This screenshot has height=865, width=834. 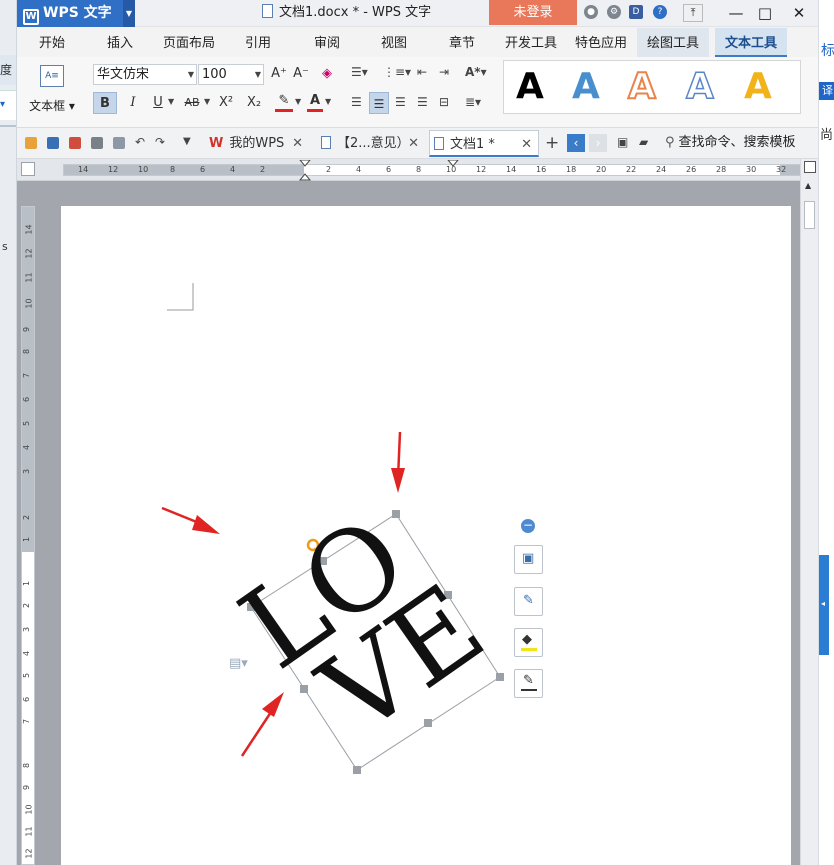 I want to click on subscript-button: X₂, so click(x=254, y=103).